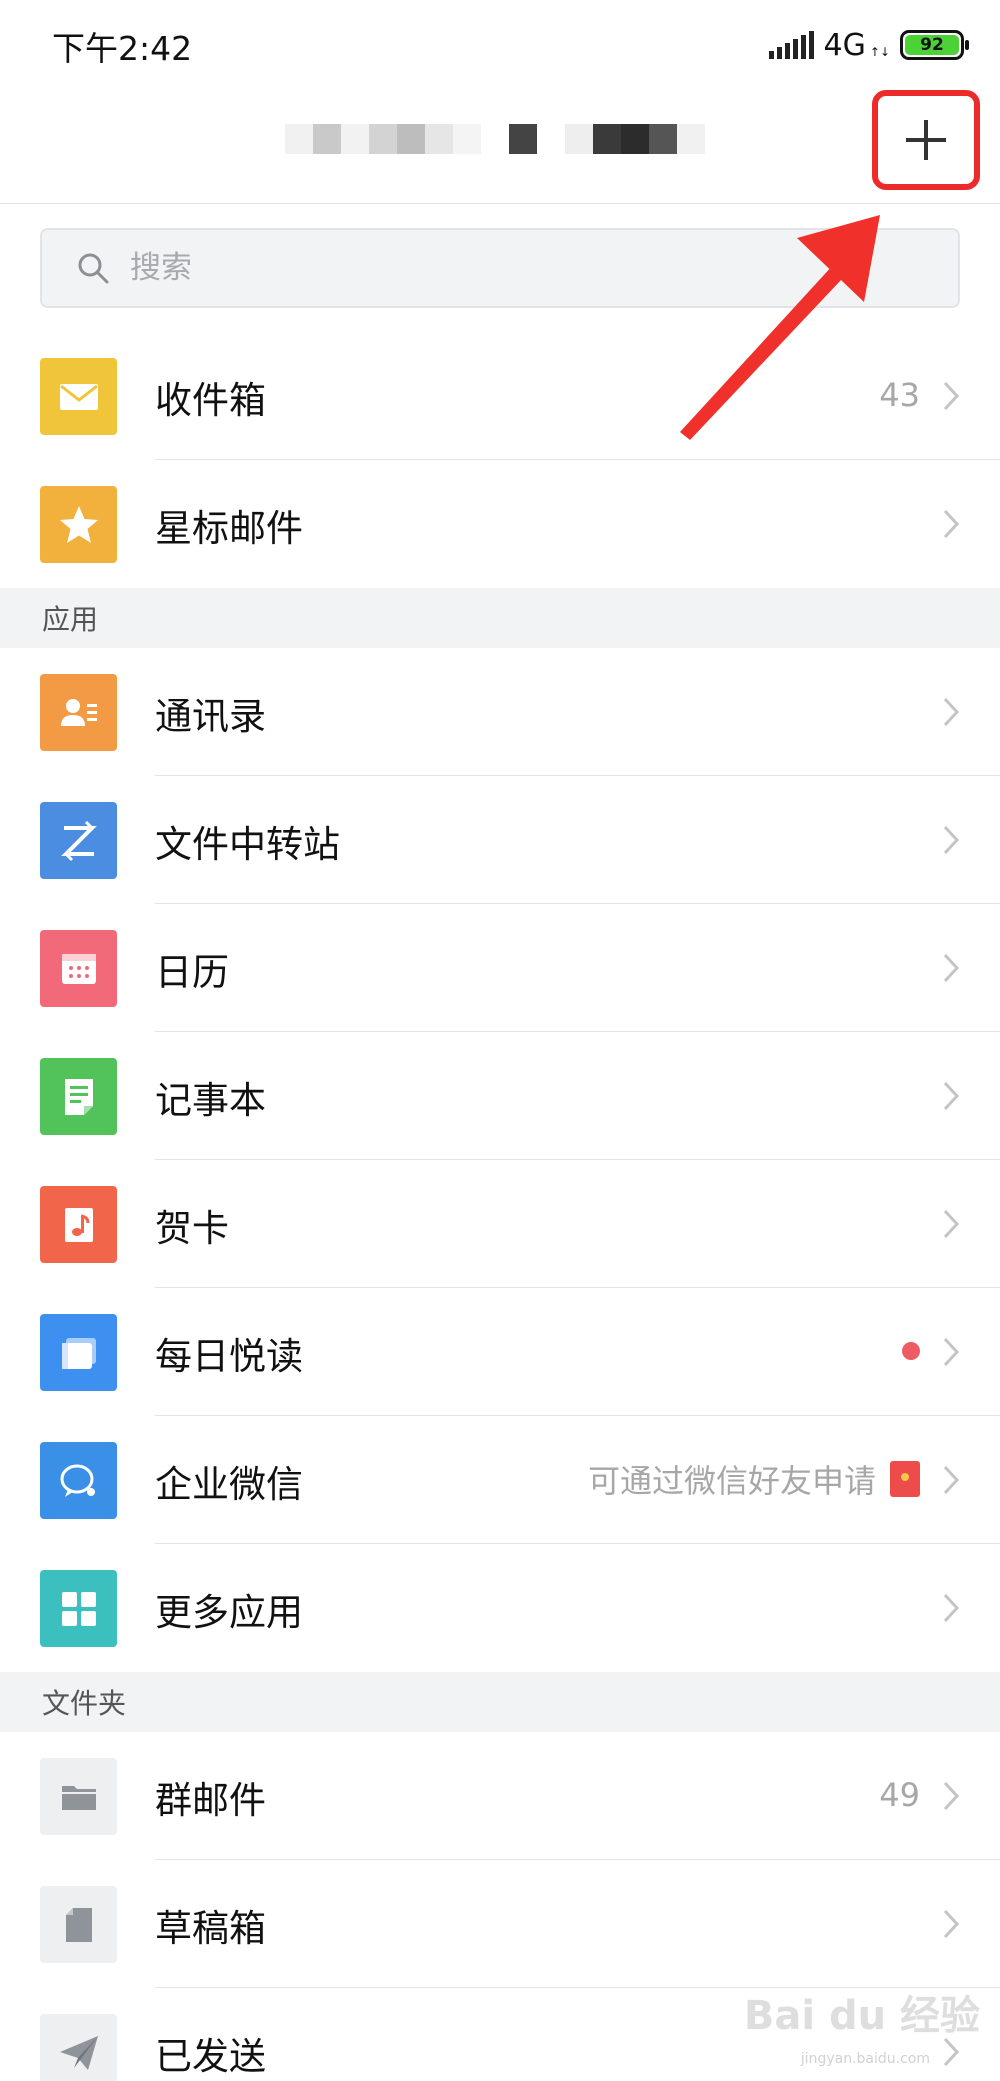 The width and height of the screenshot is (1000, 2081). What do you see at coordinates (500, 1096) in the screenshot?
I see `row-notepad: 记事本` at bounding box center [500, 1096].